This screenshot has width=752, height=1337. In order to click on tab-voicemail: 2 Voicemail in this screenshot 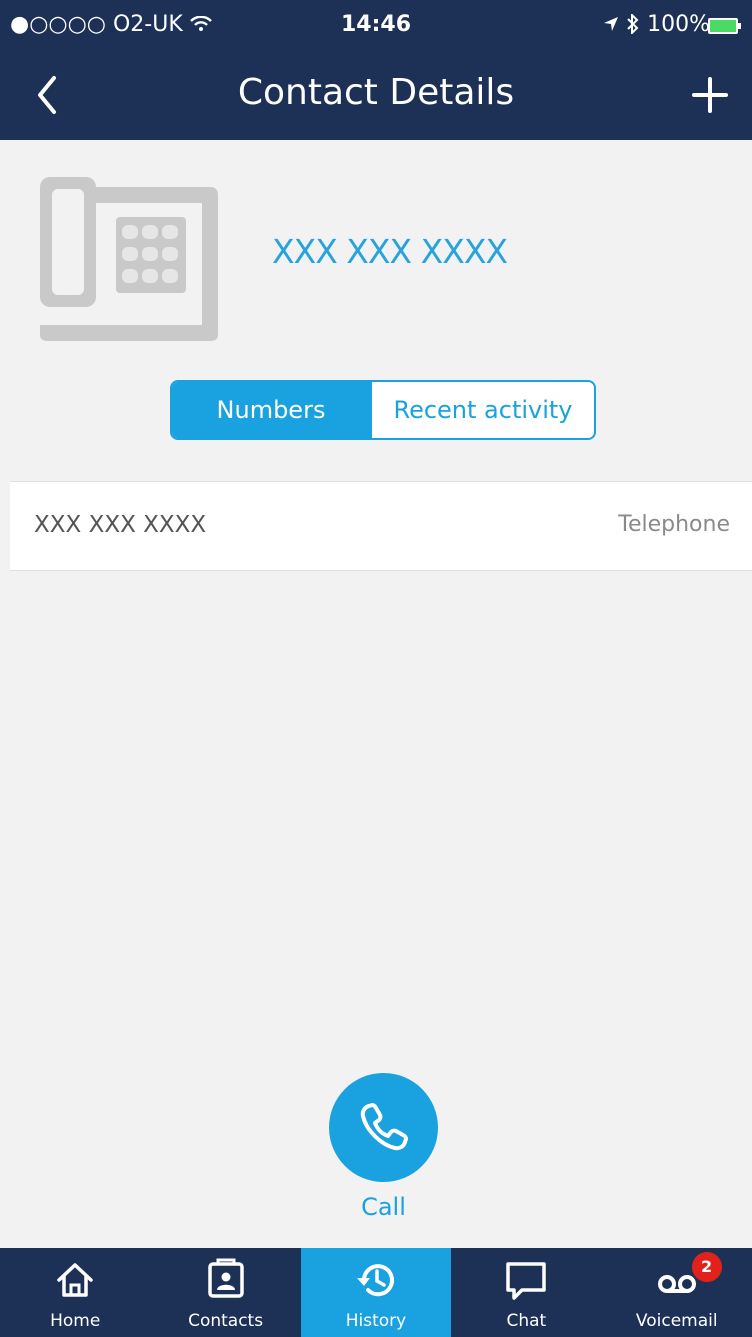, I will do `click(677, 1292)`.